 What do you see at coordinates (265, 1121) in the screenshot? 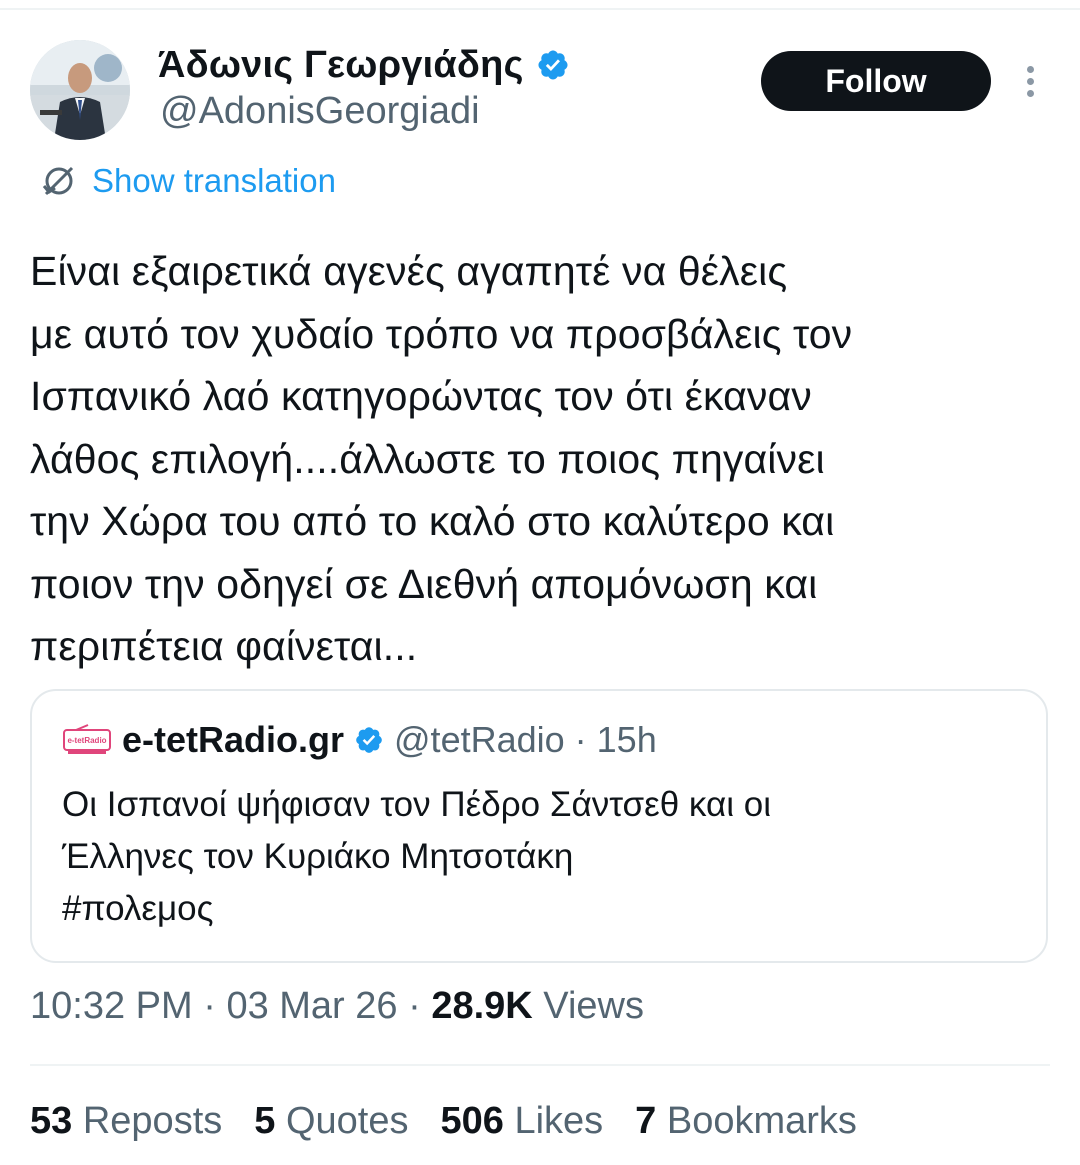
I see `quotes-count: 5` at bounding box center [265, 1121].